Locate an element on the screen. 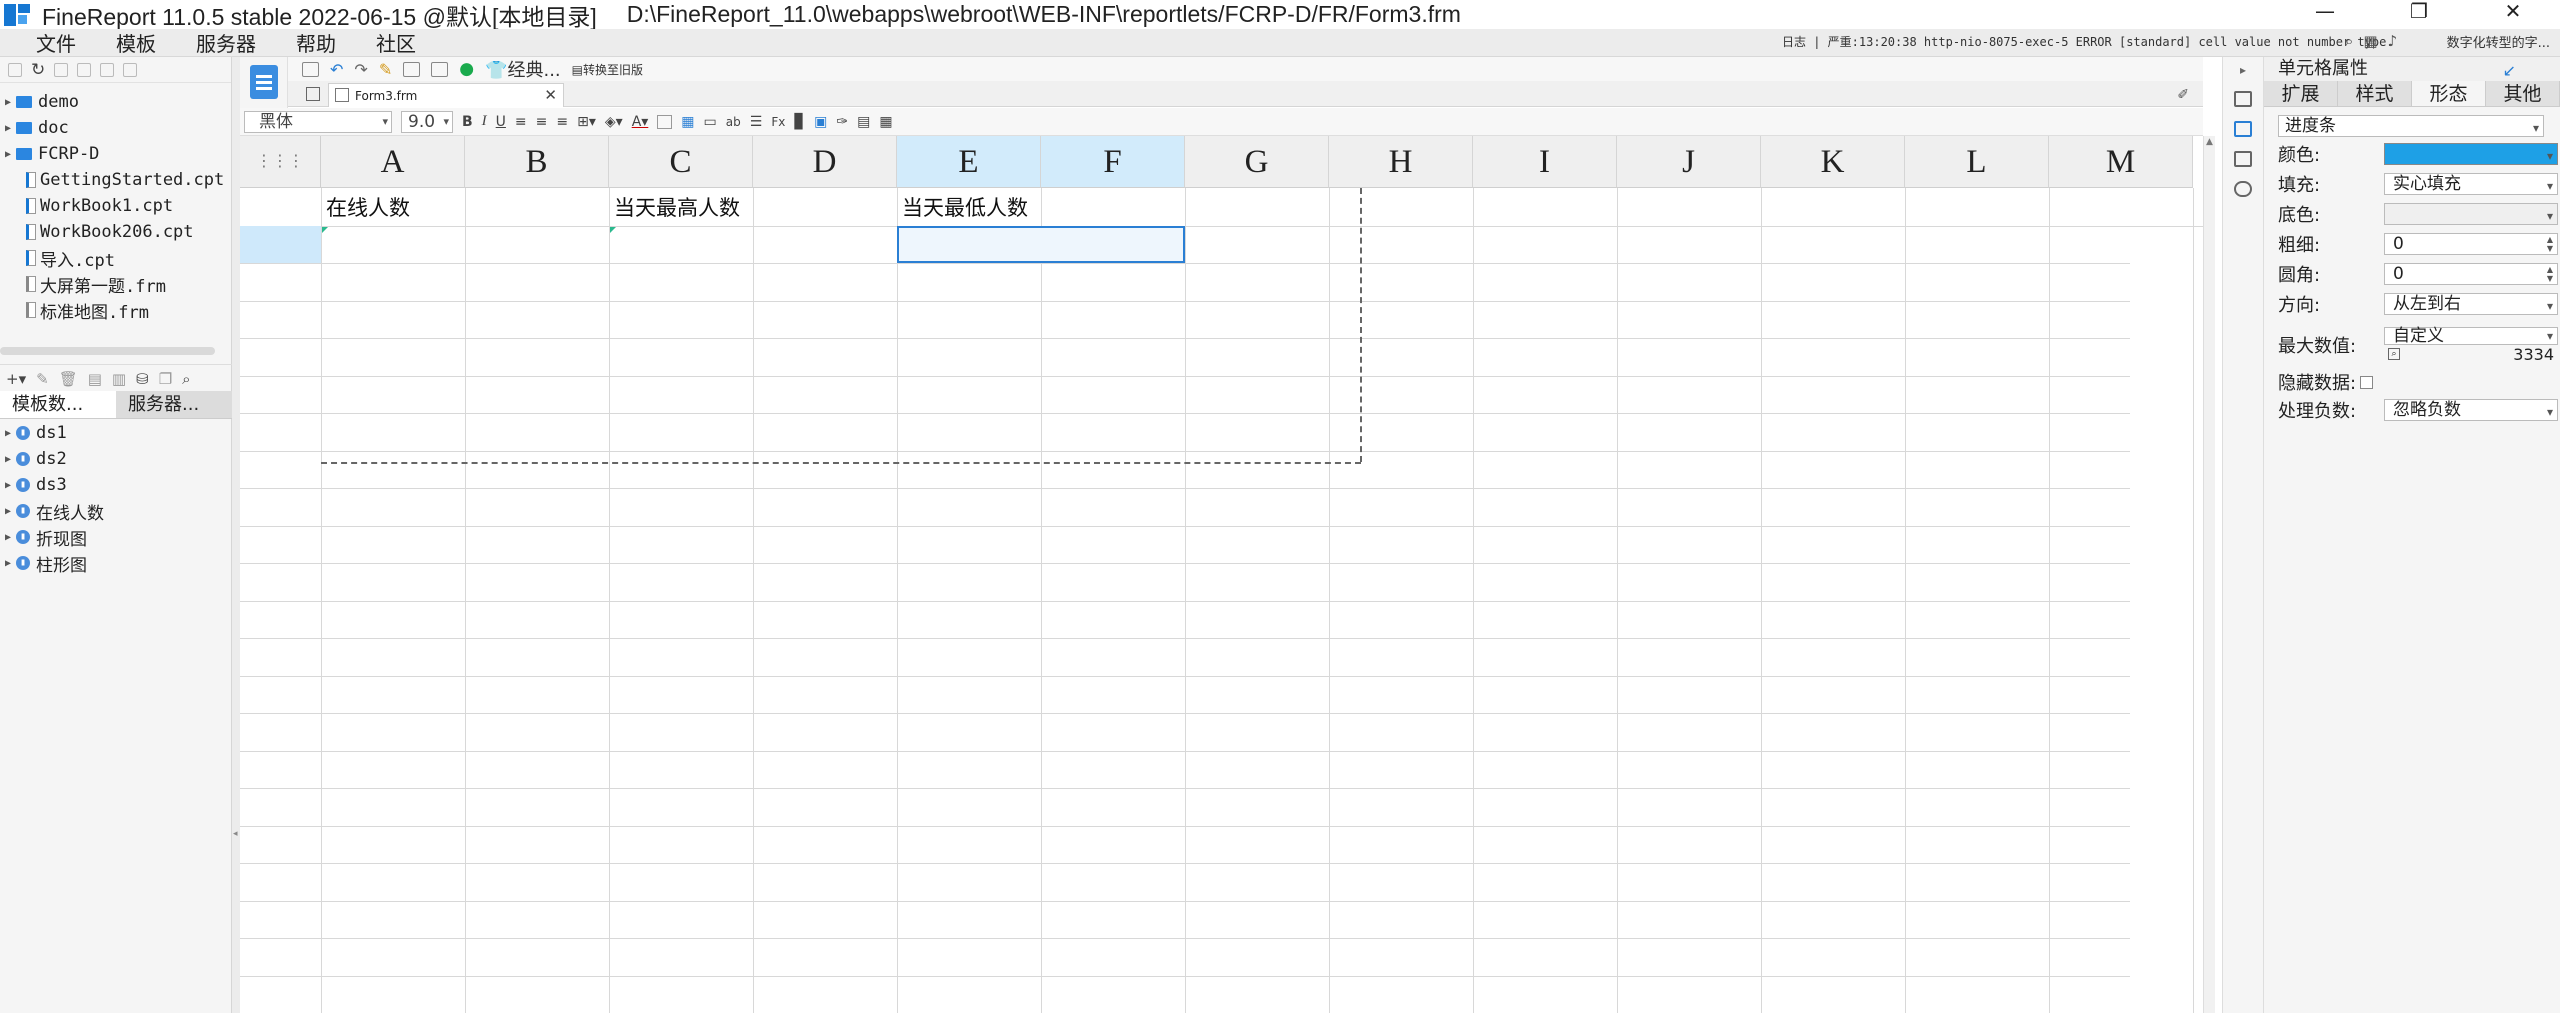 This screenshot has height=1013, width=2560. max-mode-select: 自定义 ▾ is located at coordinates (2471, 336).